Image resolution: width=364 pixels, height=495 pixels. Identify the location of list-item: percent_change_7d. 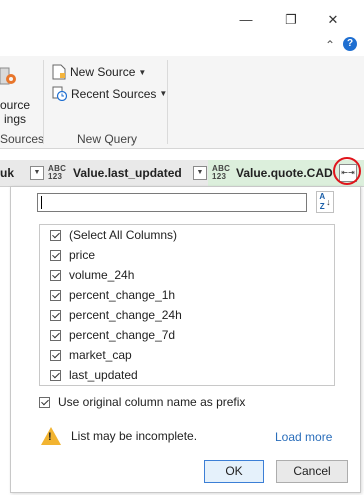
(112, 335).